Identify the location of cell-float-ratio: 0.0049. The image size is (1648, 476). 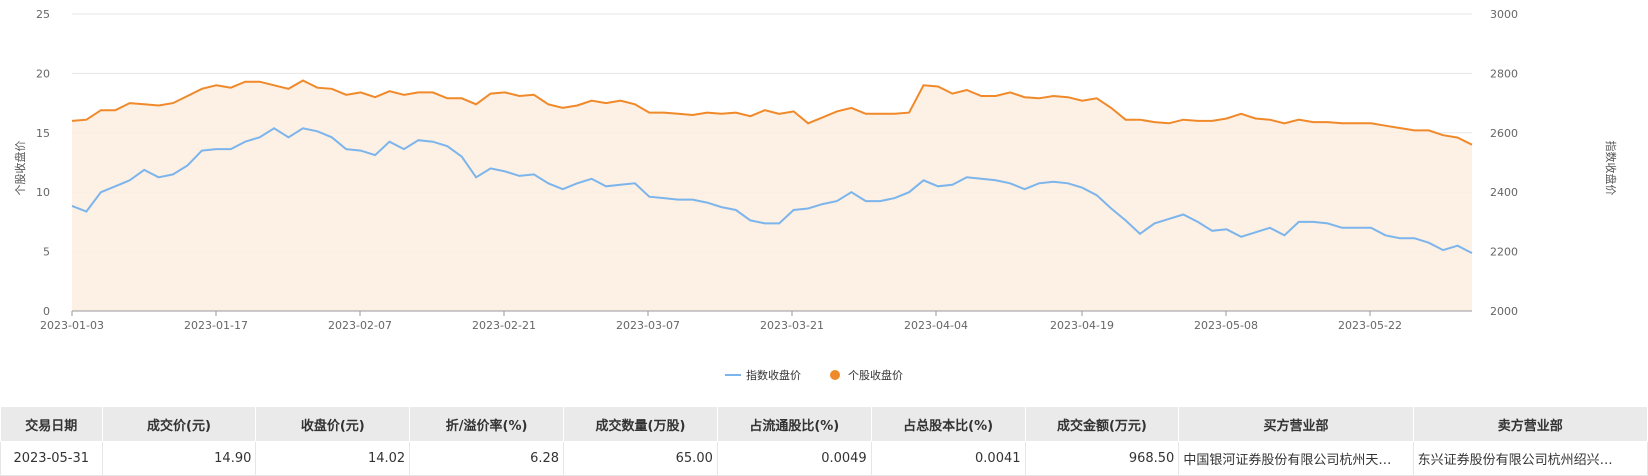
(794, 458).